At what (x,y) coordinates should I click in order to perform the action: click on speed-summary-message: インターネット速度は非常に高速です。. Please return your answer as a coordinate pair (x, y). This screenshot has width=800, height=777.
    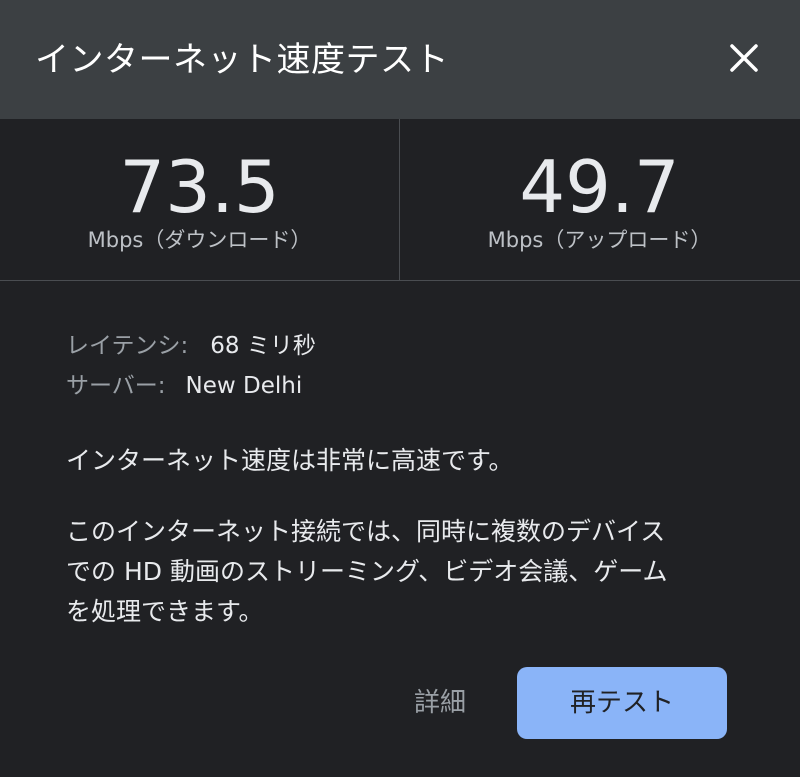
    Looking at the image, I should click on (290, 460).